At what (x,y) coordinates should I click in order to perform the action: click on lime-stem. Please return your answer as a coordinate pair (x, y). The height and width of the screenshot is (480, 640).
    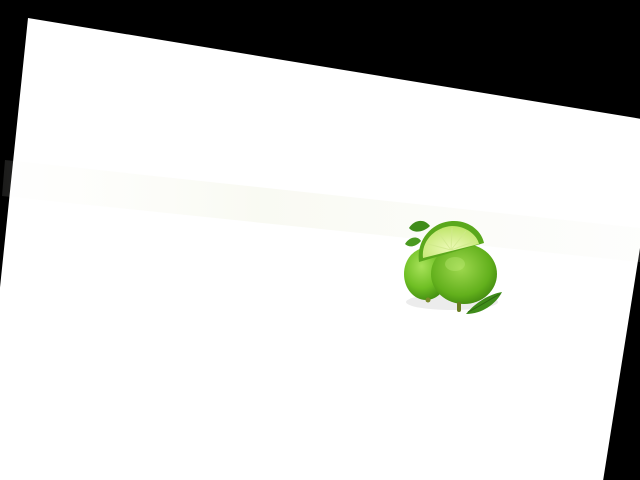
    Looking at the image, I should click on (459, 307).